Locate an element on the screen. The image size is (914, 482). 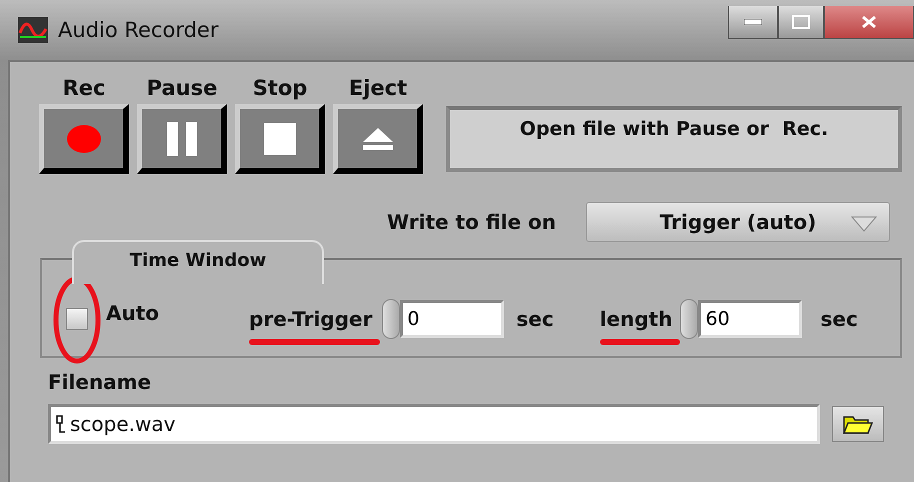
field-label: length is located at coordinates (636, 319).